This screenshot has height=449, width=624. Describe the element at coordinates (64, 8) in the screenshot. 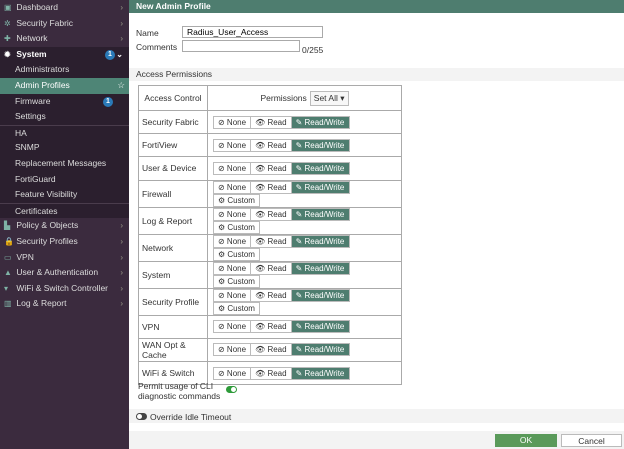

I see `sidebar-item: ▣ Dashboard ›` at that location.